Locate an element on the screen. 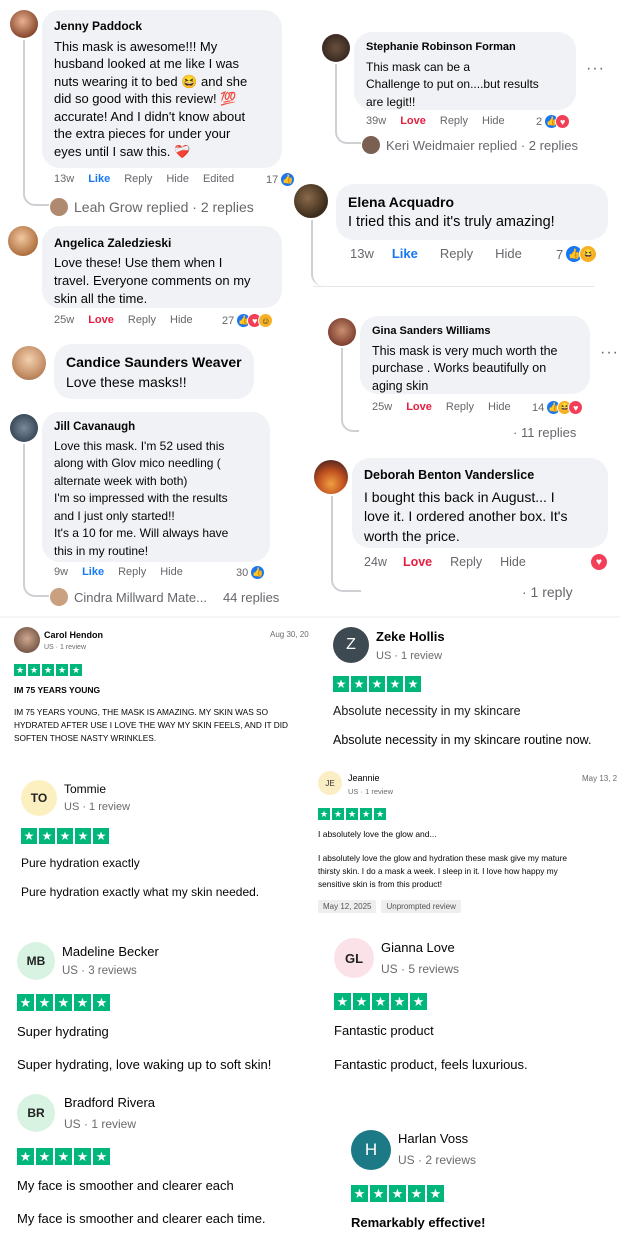 The image size is (620, 1246). love-reaction-icon: ♥ is located at coordinates (576, 407).